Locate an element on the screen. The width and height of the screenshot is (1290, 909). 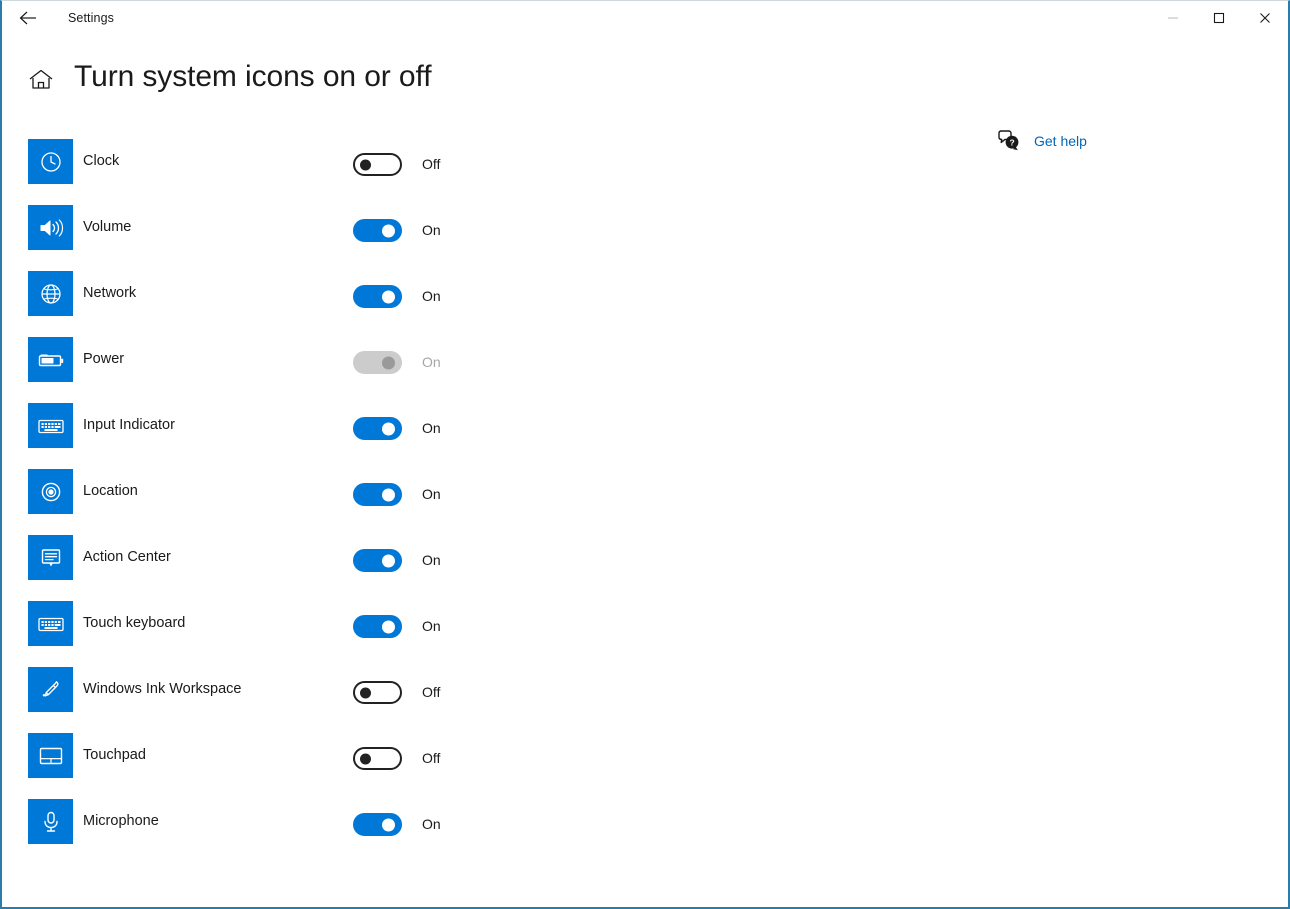
touch-keyboard-icon is located at coordinates (50, 623).